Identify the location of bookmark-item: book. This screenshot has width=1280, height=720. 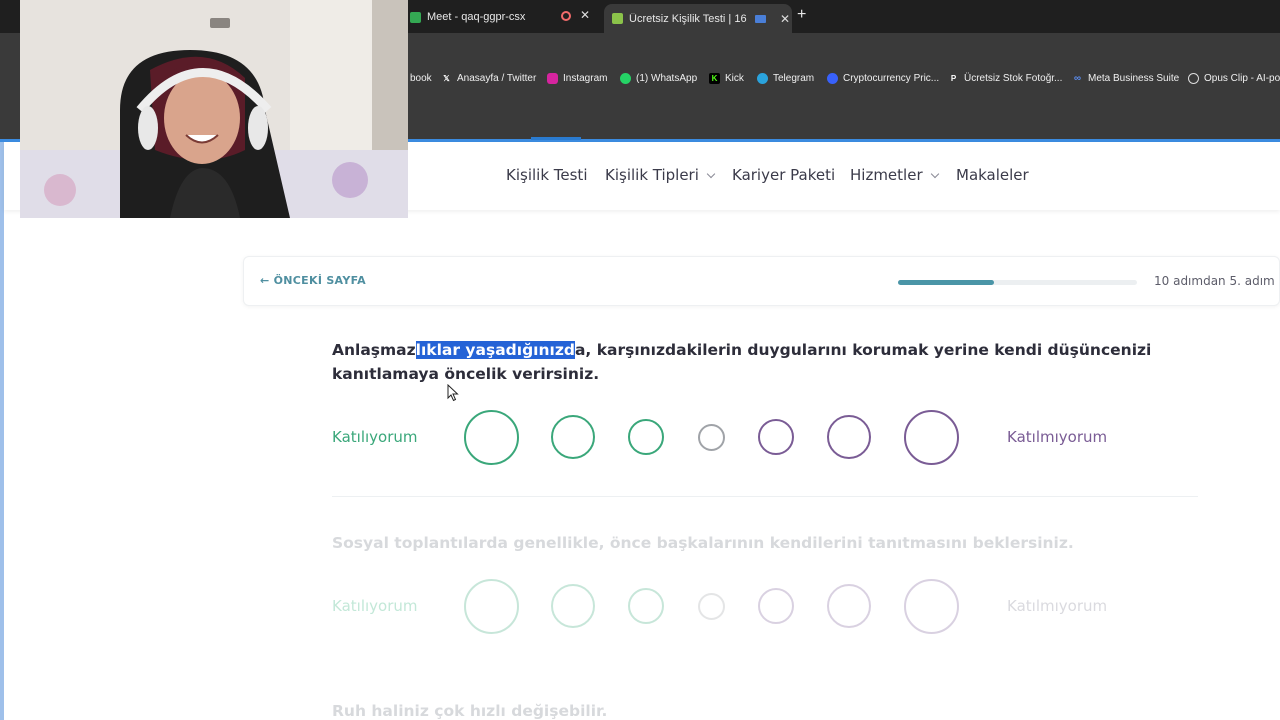
(421, 78).